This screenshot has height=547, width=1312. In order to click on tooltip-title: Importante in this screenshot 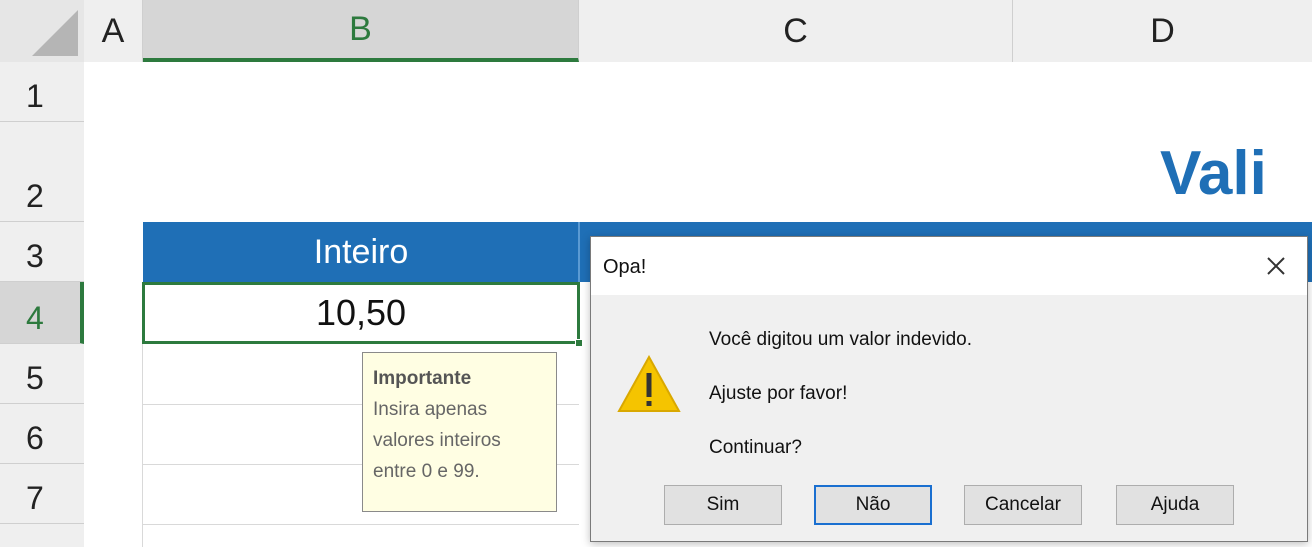, I will do `click(422, 378)`.